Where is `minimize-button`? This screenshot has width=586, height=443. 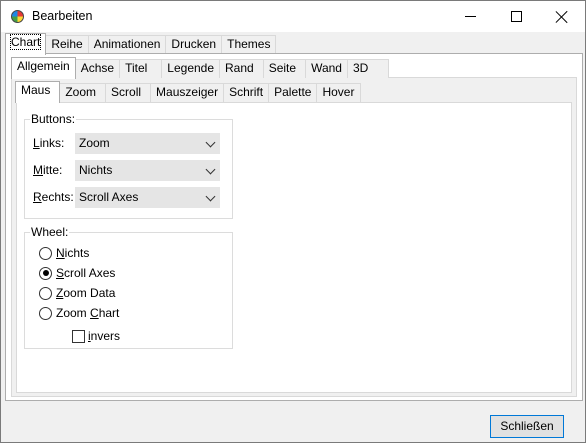 minimize-button is located at coordinates (470, 16).